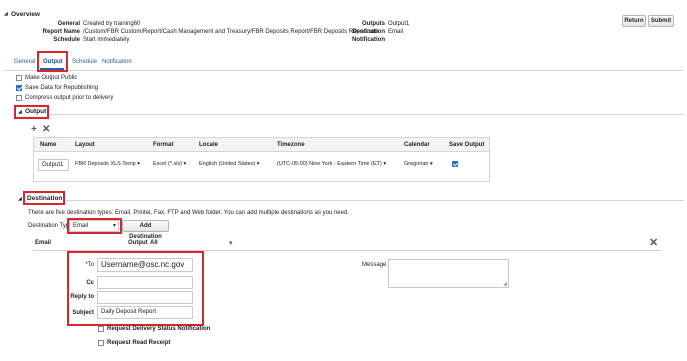  I want to click on save-data-label: Save Data for Republishing, so click(62, 88).